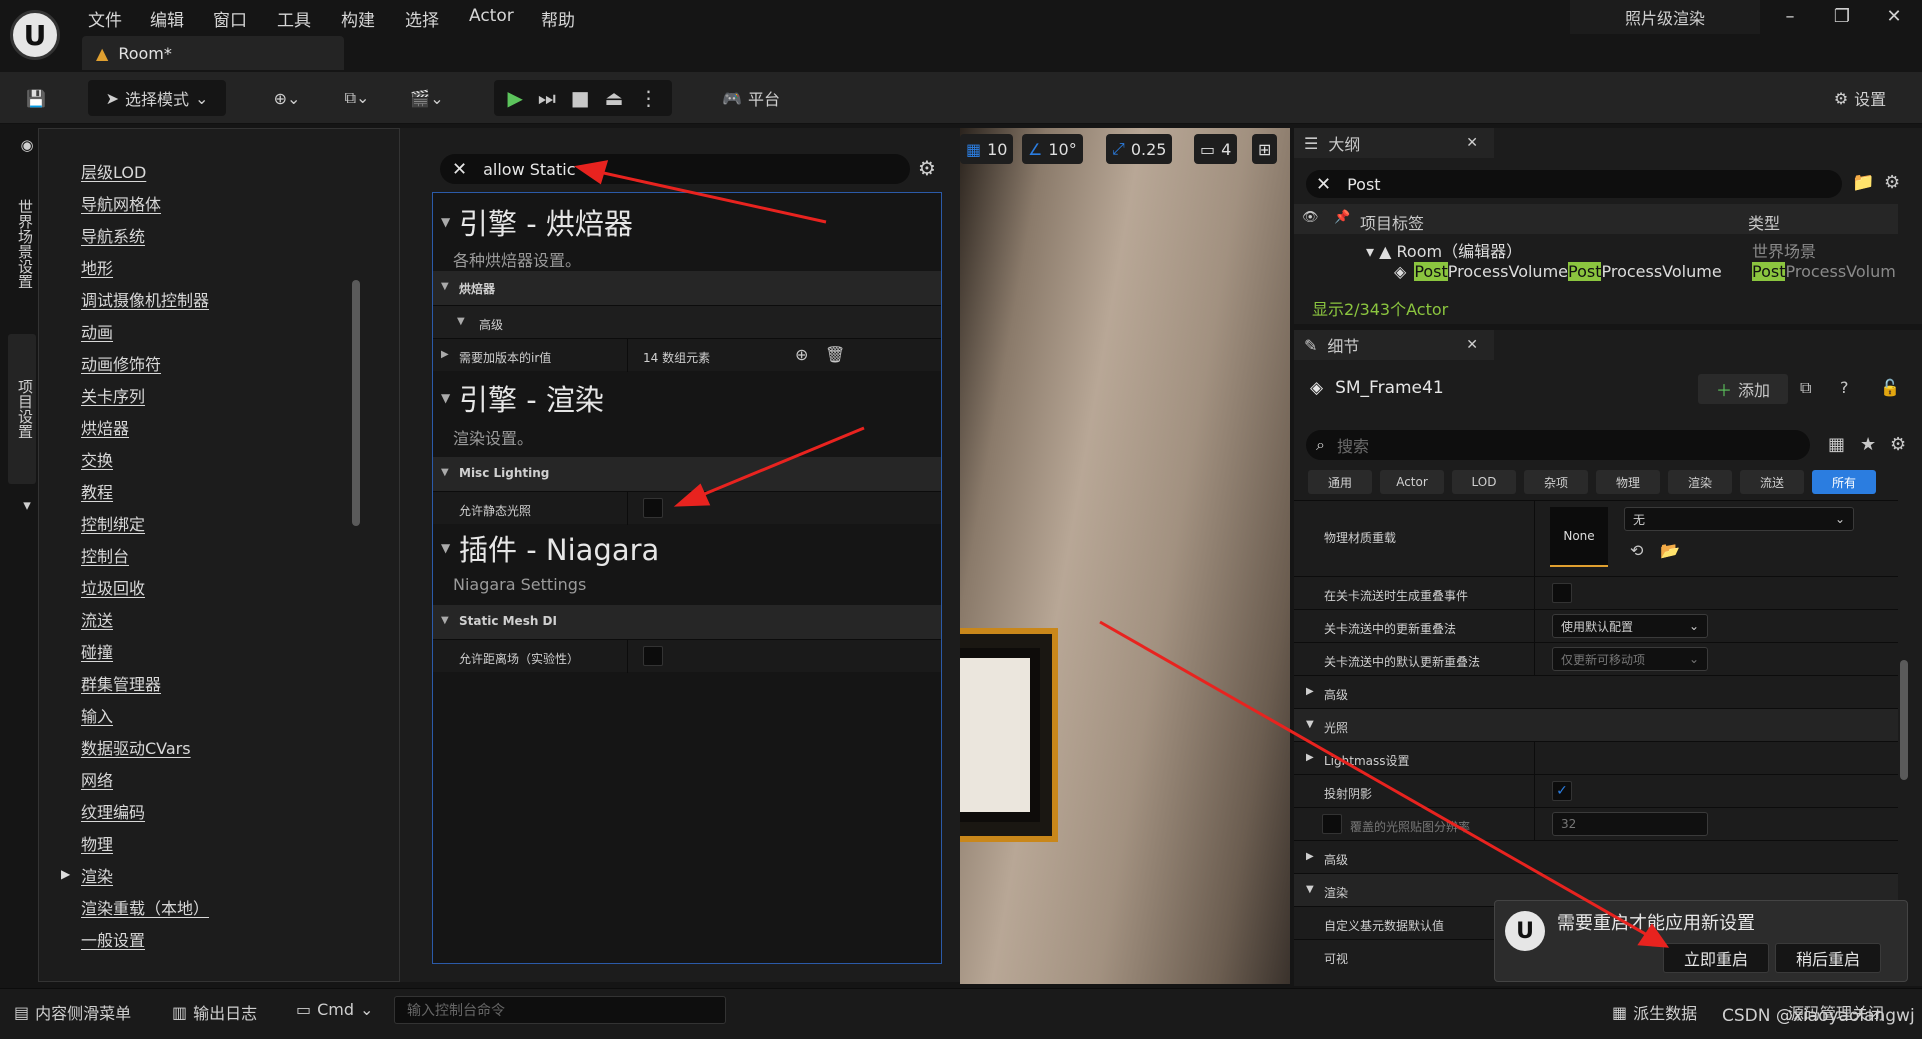 This screenshot has height=1039, width=1922. I want to click on category-item: 流送, so click(97, 619).